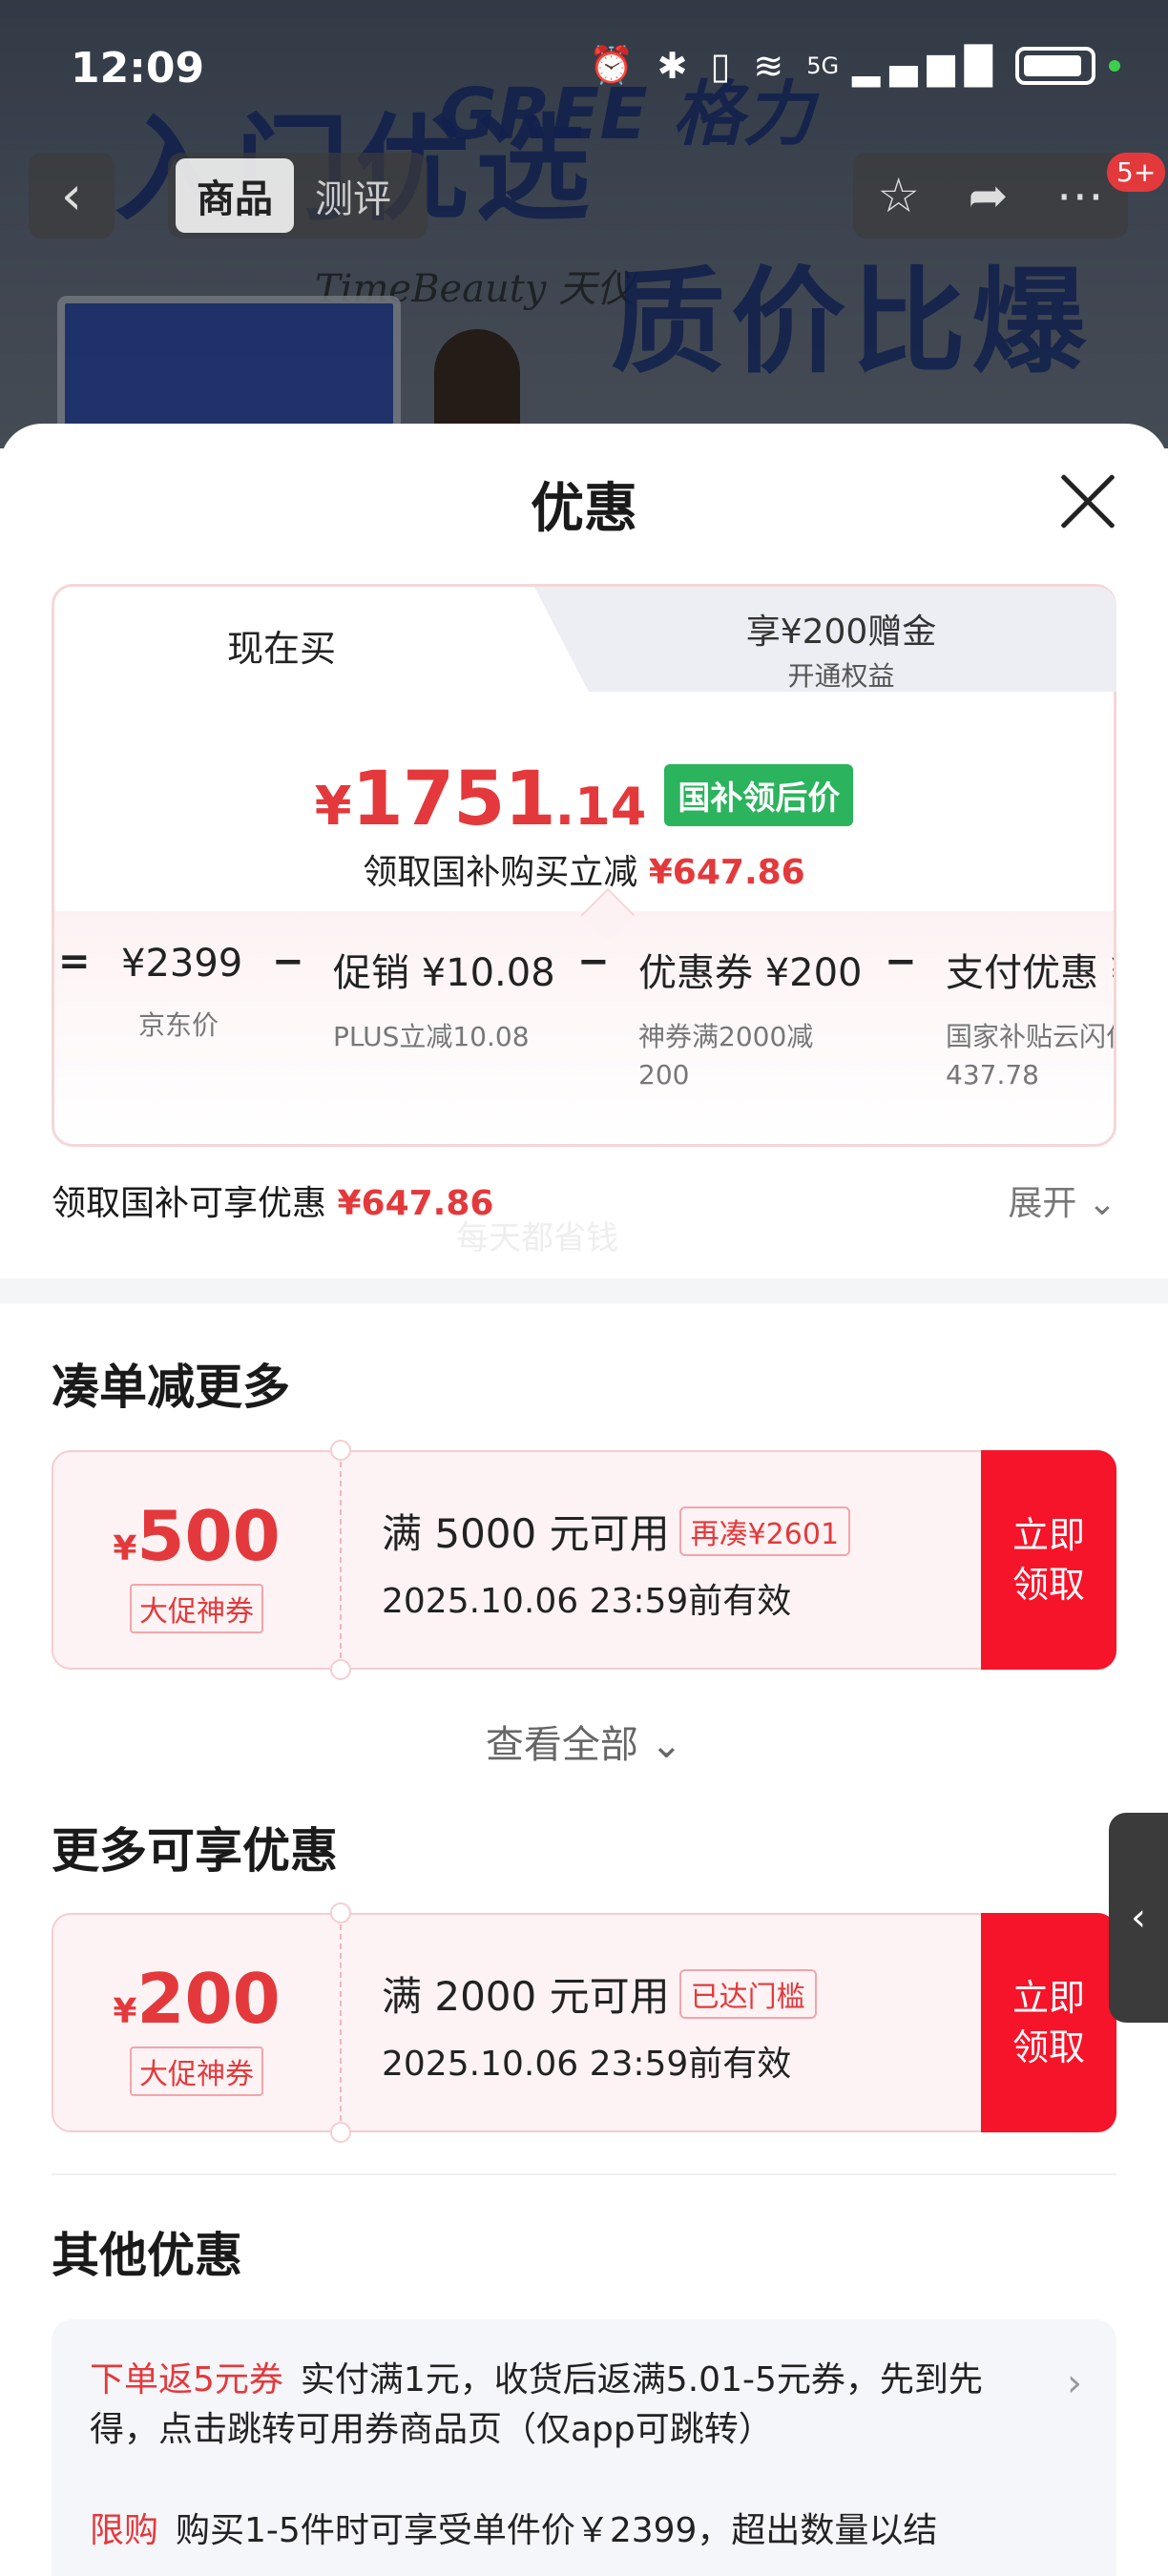  I want to click on share-icon: ➦, so click(988, 195).